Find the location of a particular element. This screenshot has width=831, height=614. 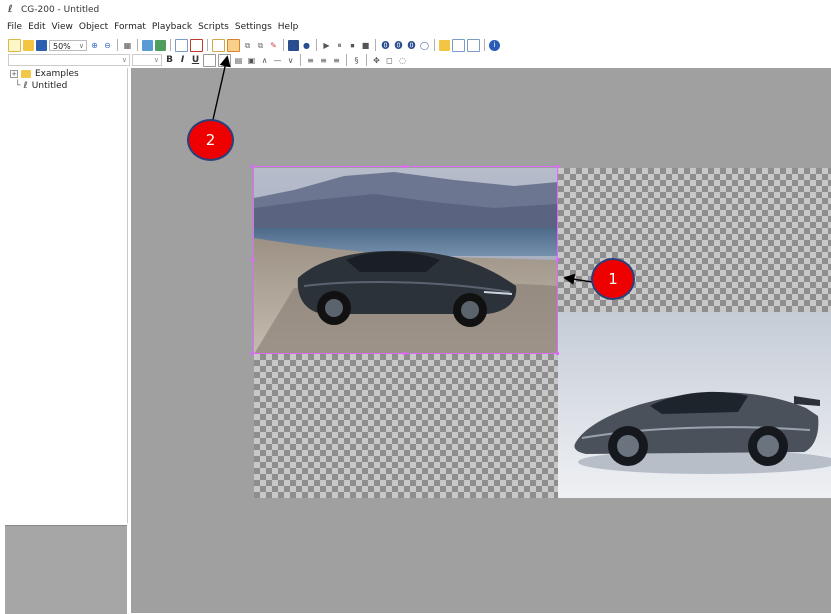

arrow-down-icon: ∨ is located at coordinates (290, 60).